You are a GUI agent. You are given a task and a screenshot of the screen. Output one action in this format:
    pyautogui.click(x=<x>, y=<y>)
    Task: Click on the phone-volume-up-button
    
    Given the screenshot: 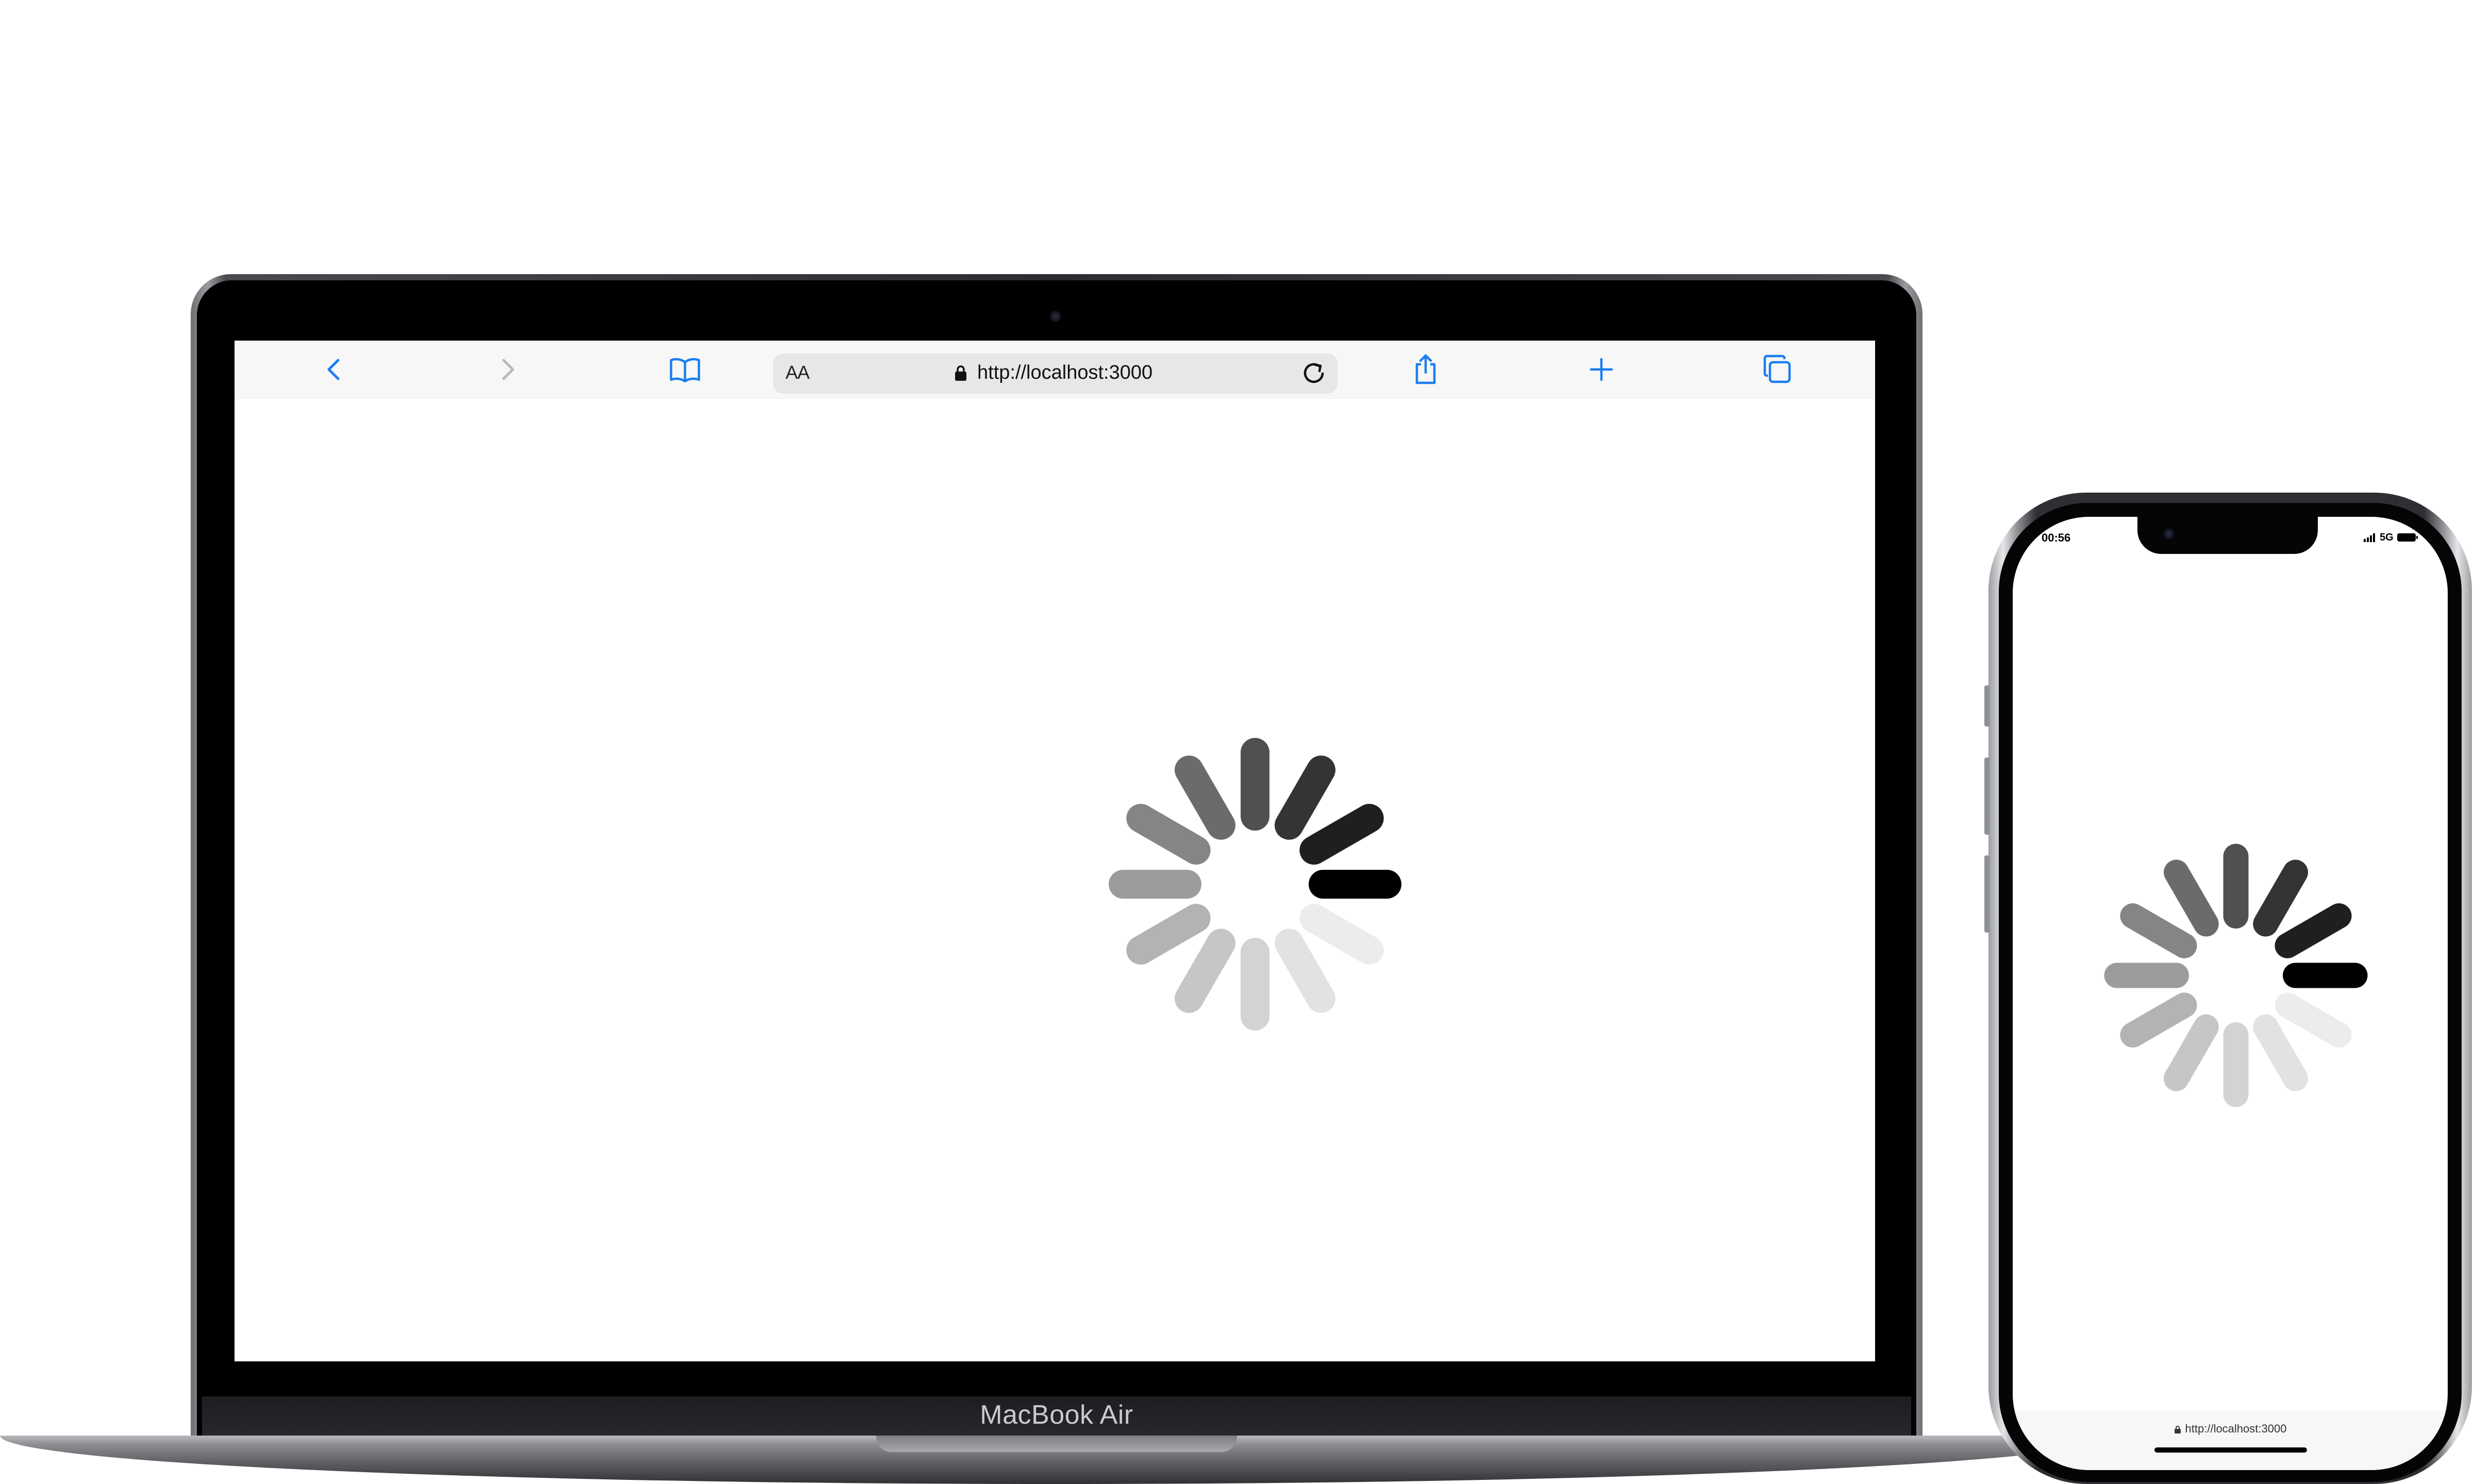 What is the action you would take?
    pyautogui.click(x=1987, y=796)
    